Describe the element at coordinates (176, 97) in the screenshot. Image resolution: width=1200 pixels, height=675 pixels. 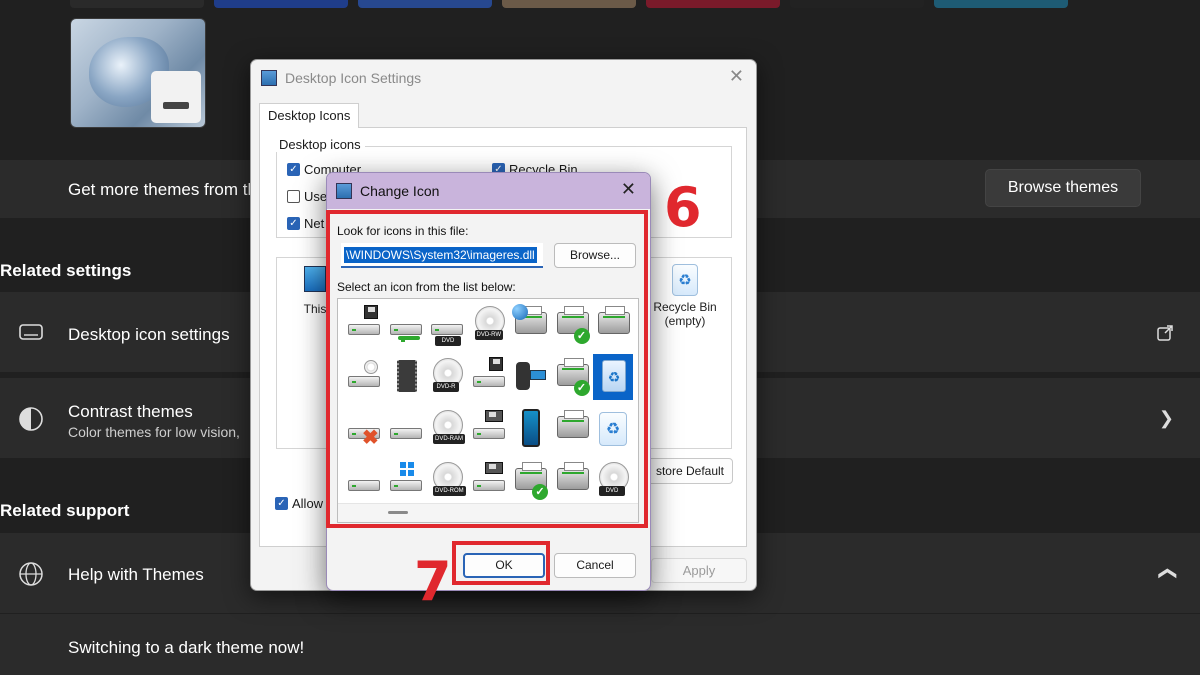
I see `window-preview` at that location.